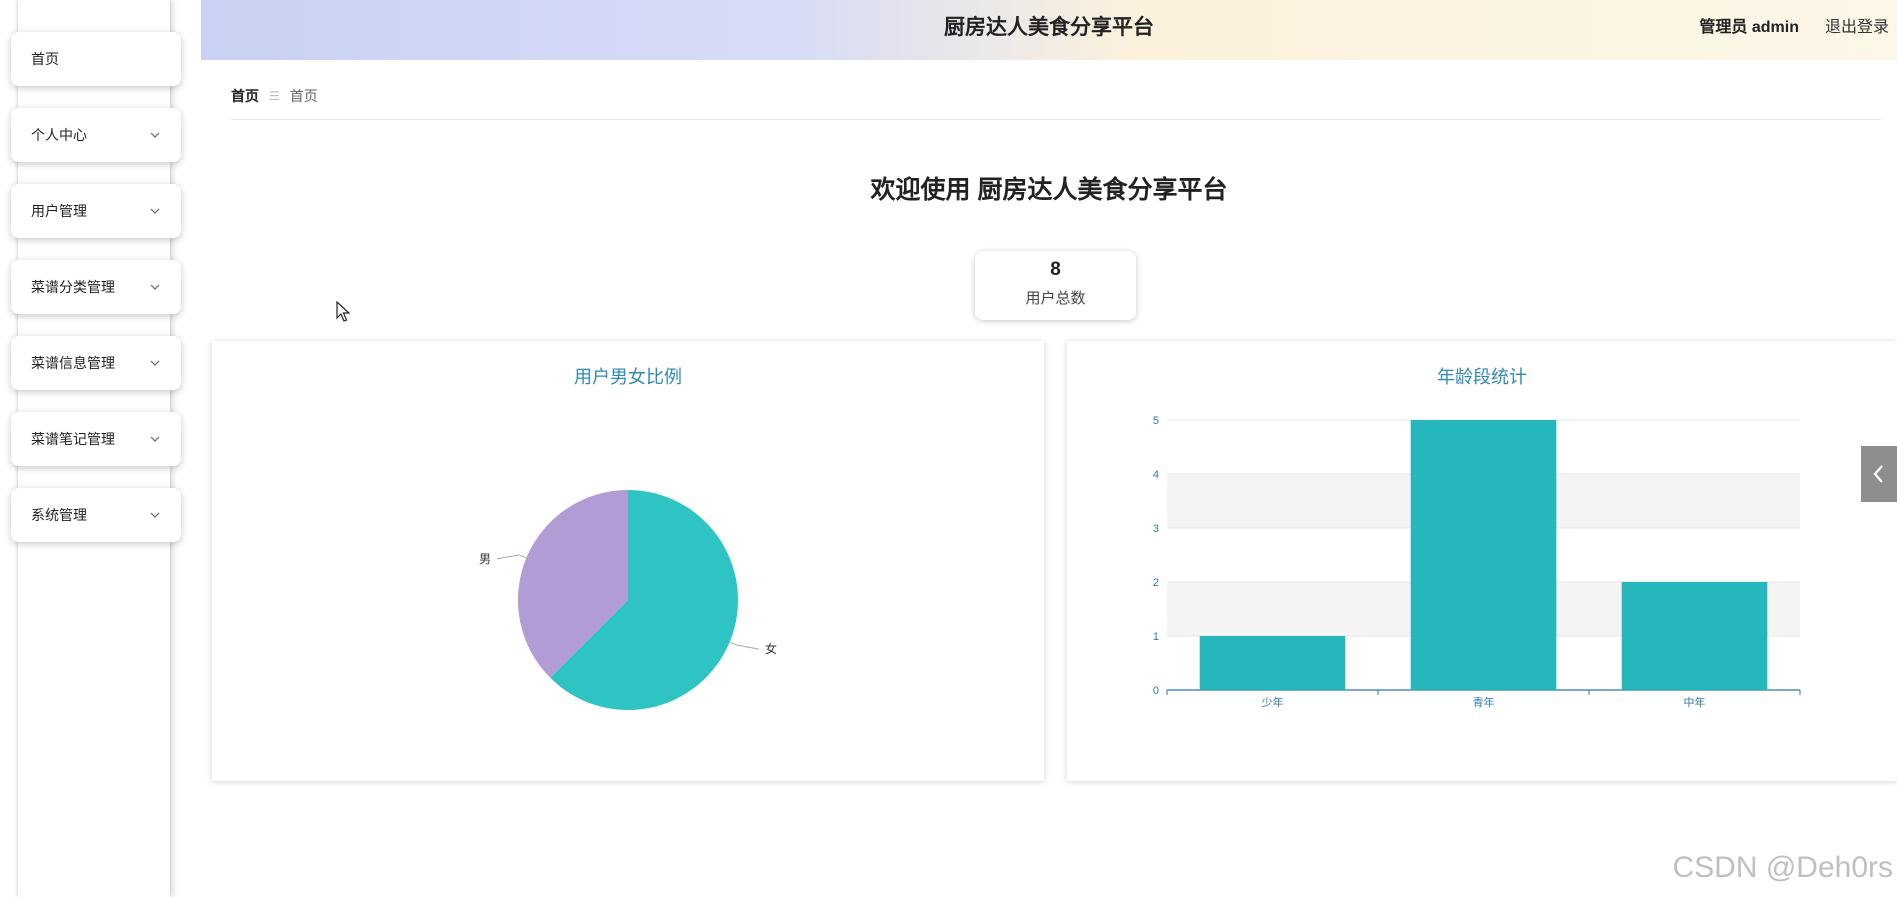 The width and height of the screenshot is (1897, 897). I want to click on user-count-value: 8, so click(1055, 269).